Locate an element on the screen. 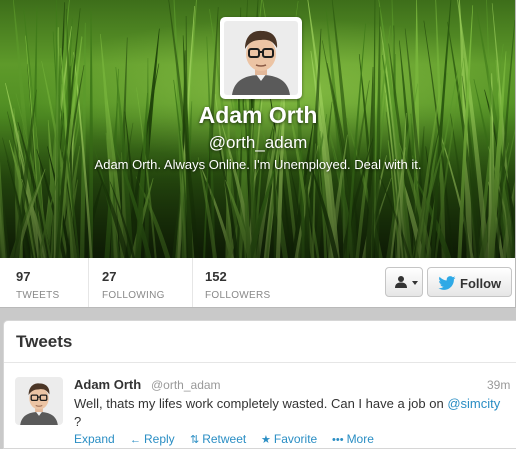 The image size is (516, 449). more-button: ••• More is located at coordinates (353, 439).